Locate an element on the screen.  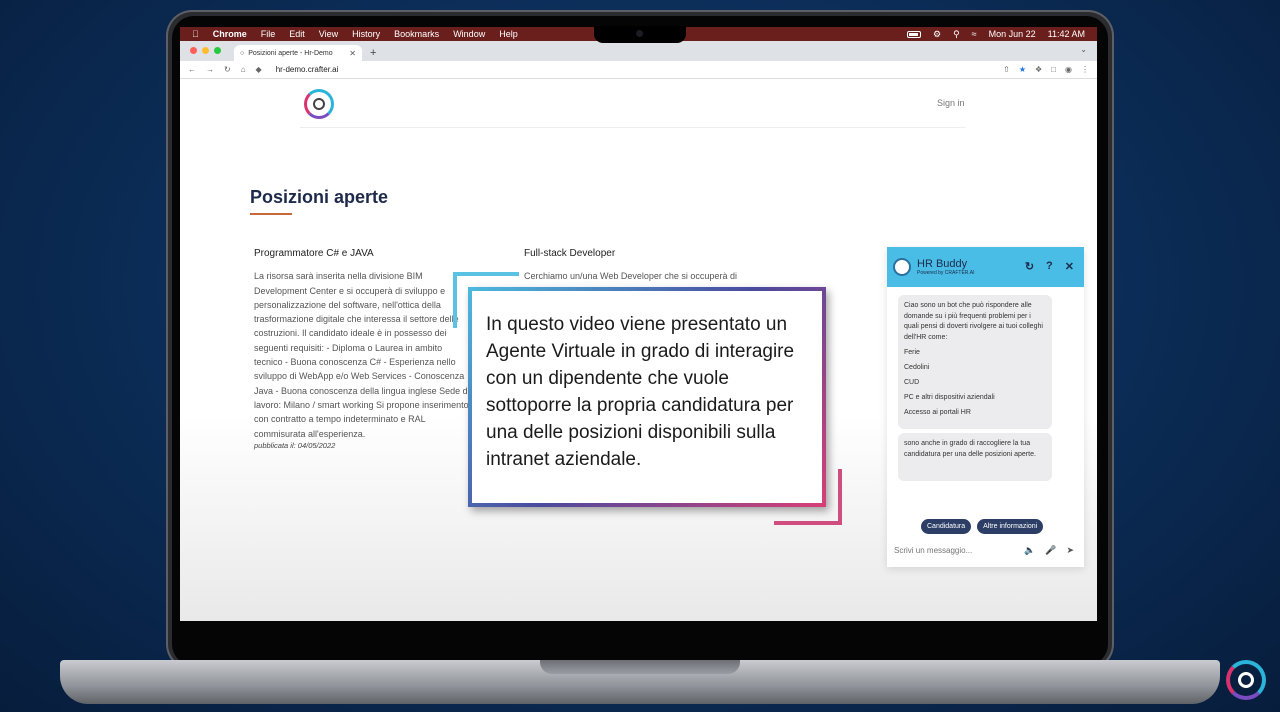
zoom-window-button is located at coordinates (217, 50).